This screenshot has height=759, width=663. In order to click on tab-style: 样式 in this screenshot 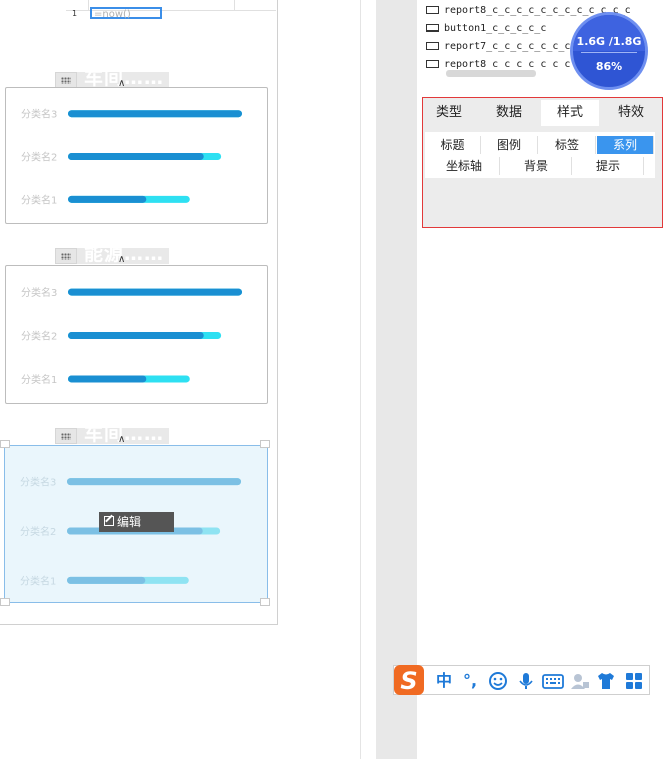, I will do `click(570, 113)`.